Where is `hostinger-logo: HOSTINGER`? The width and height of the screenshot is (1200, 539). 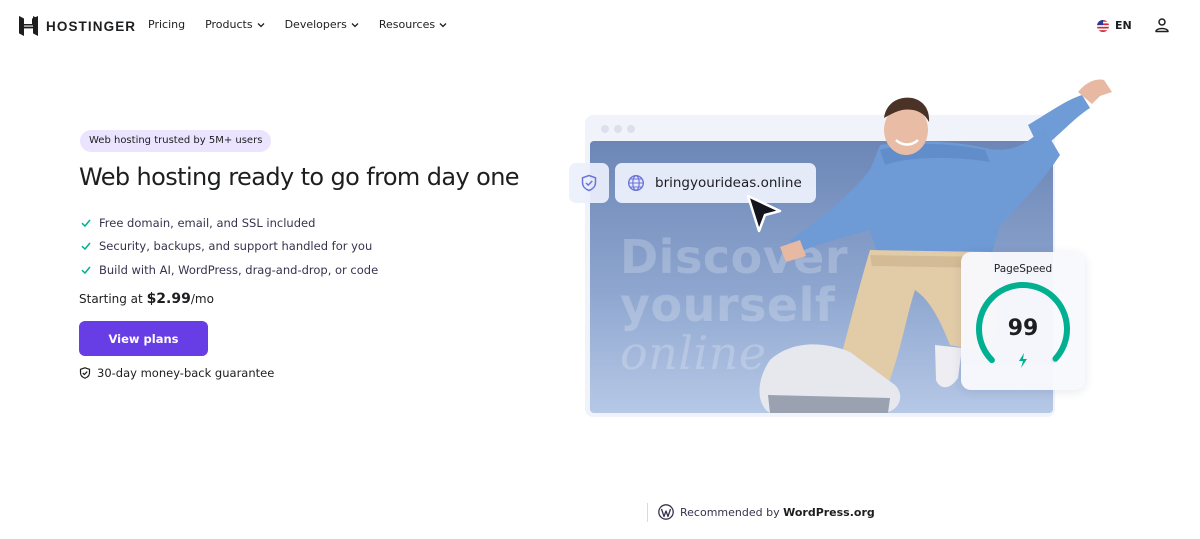 hostinger-logo: HOSTINGER is located at coordinates (77, 26).